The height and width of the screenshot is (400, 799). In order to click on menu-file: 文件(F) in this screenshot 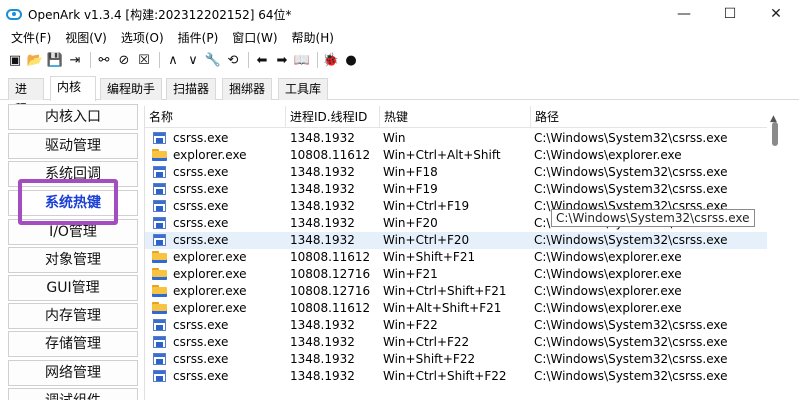, I will do `click(31, 38)`.